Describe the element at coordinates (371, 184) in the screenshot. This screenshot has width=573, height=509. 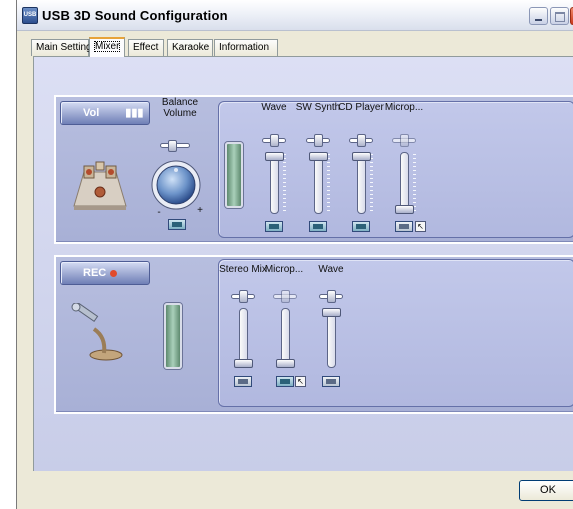
I see `ticks-cd-player` at that location.